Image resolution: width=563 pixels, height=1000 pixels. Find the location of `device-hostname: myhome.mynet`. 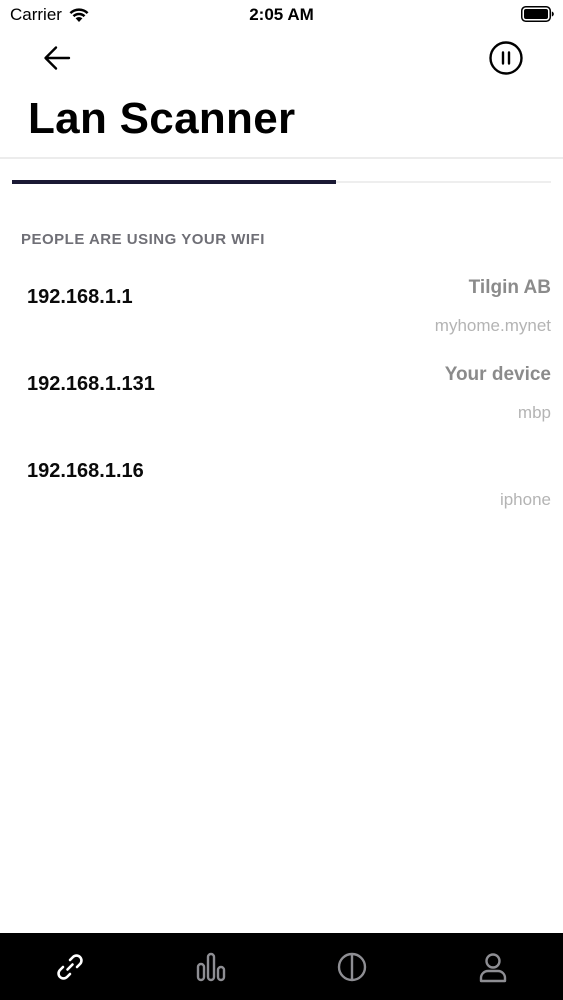

device-hostname: myhome.mynet is located at coordinates (492, 325).